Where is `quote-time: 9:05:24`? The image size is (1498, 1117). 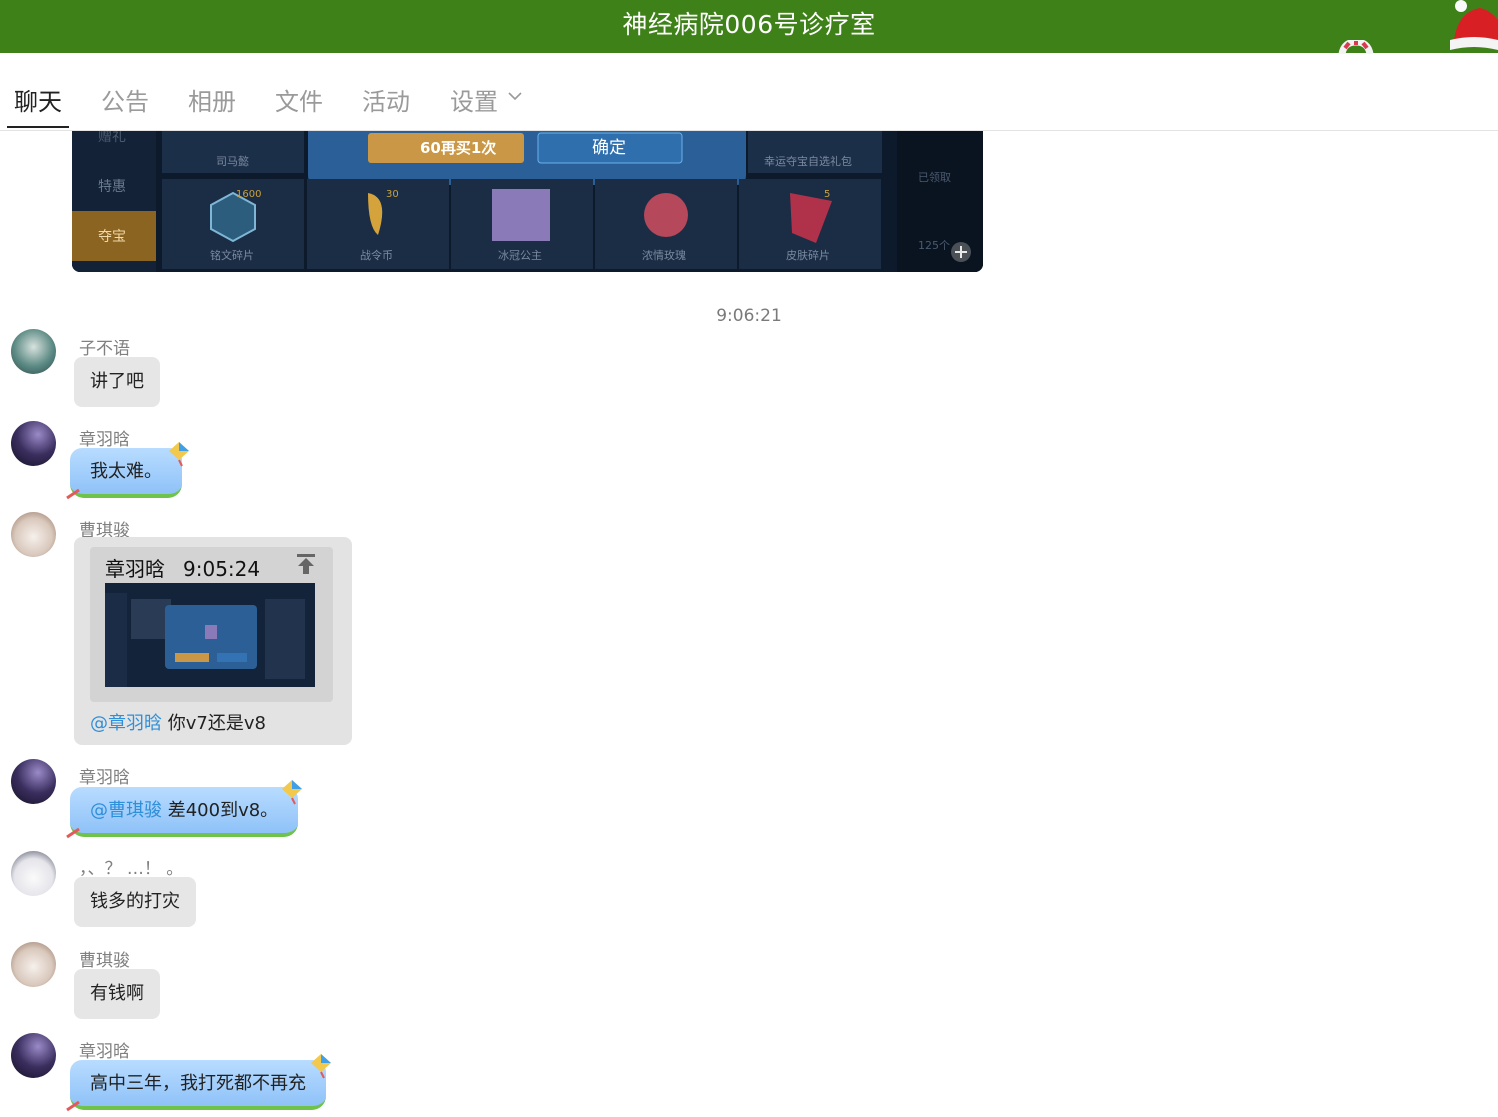
quote-time: 9:05:24 is located at coordinates (222, 569).